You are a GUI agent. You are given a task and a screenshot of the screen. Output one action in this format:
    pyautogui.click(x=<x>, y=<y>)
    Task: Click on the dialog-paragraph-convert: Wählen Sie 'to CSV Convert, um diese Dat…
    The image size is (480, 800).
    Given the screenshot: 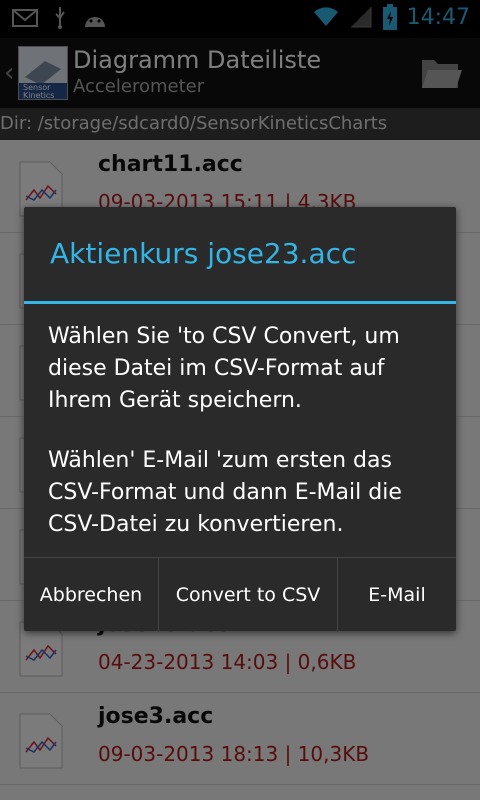 What is the action you would take?
    pyautogui.click(x=224, y=368)
    